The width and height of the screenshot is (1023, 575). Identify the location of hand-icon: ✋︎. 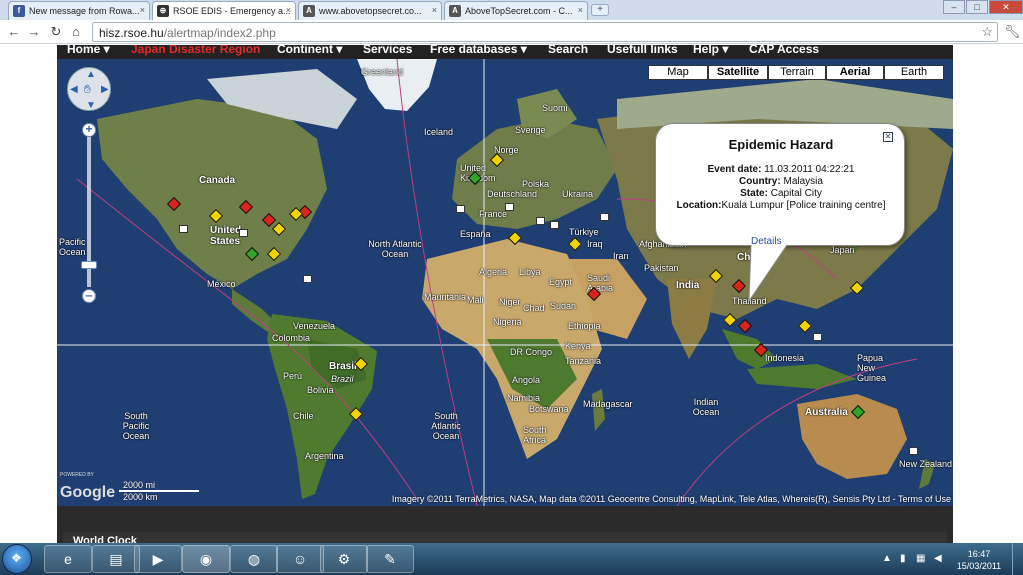
(87, 89).